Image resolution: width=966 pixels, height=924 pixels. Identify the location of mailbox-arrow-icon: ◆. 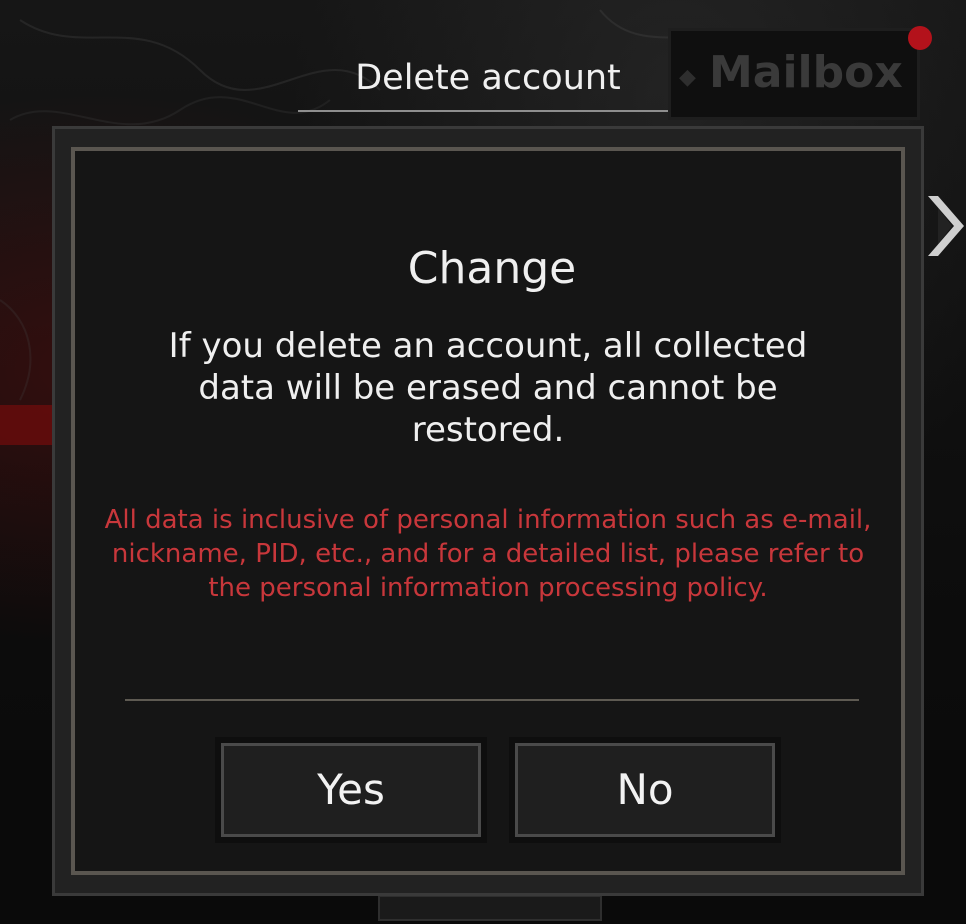
(687, 77).